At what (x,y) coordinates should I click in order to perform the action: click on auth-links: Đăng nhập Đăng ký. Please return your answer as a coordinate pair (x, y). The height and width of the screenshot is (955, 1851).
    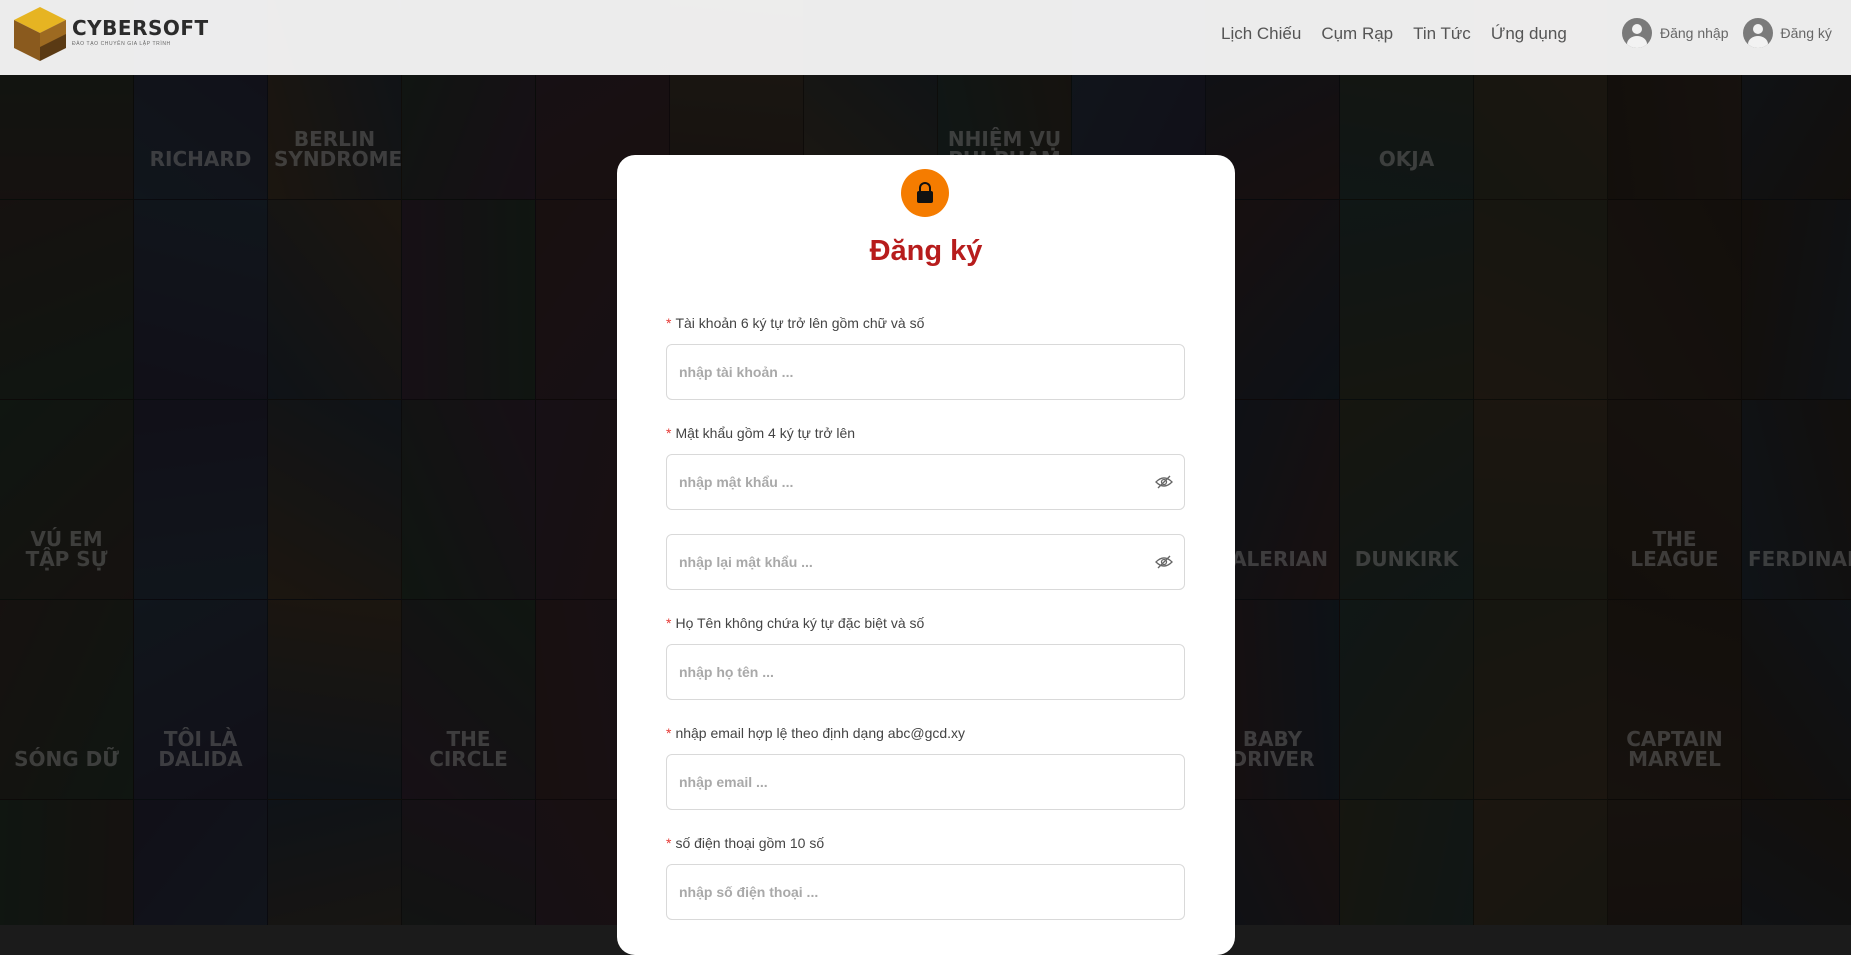
    Looking at the image, I should click on (1727, 33).